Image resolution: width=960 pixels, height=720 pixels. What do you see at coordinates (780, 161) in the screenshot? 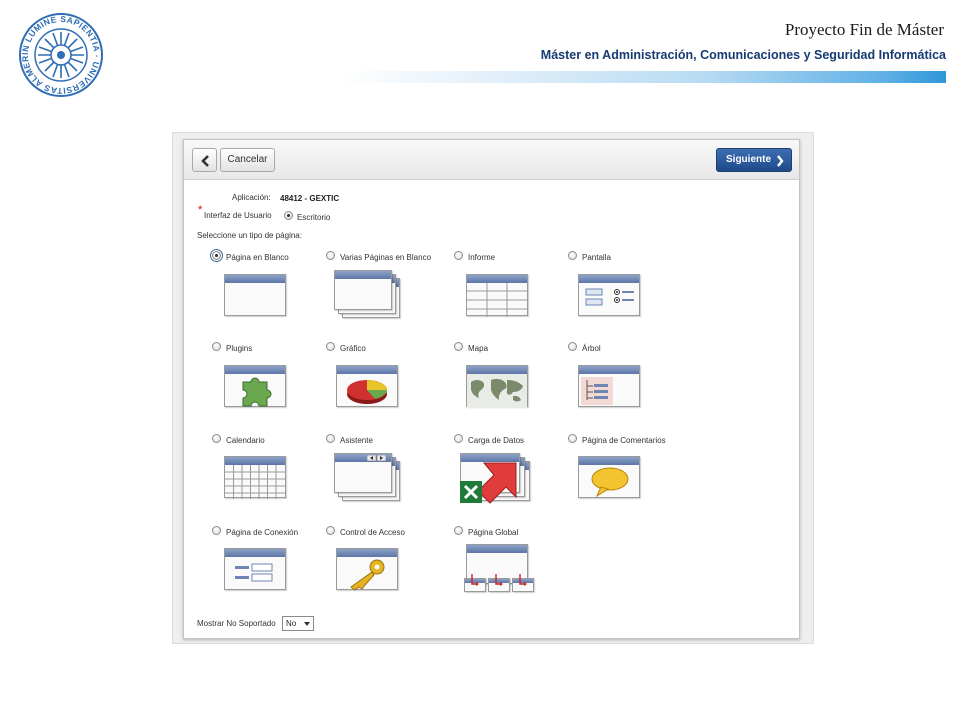
I see `chevron-right-icon` at bounding box center [780, 161].